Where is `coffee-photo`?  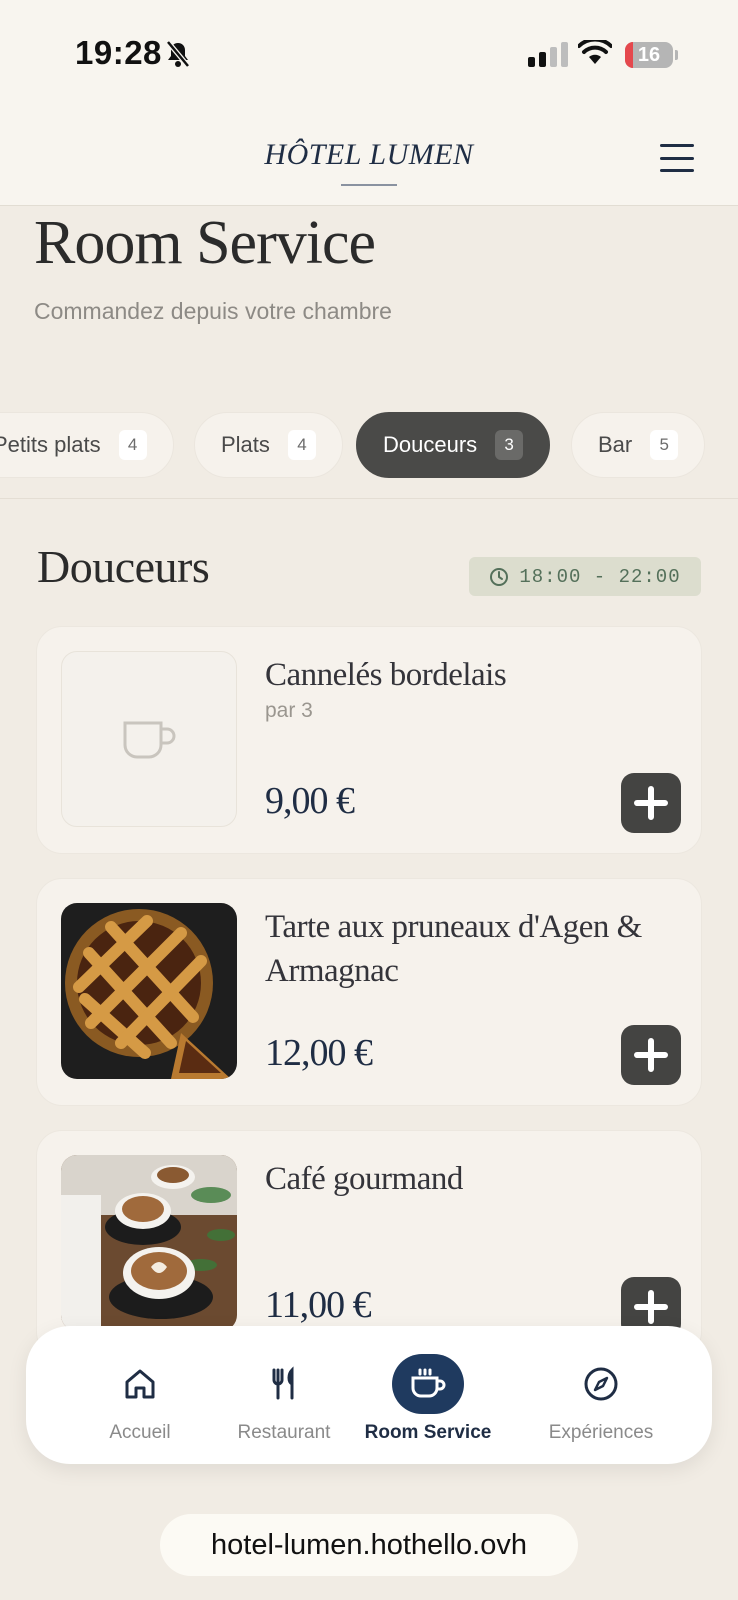 coffee-photo is located at coordinates (149, 1243).